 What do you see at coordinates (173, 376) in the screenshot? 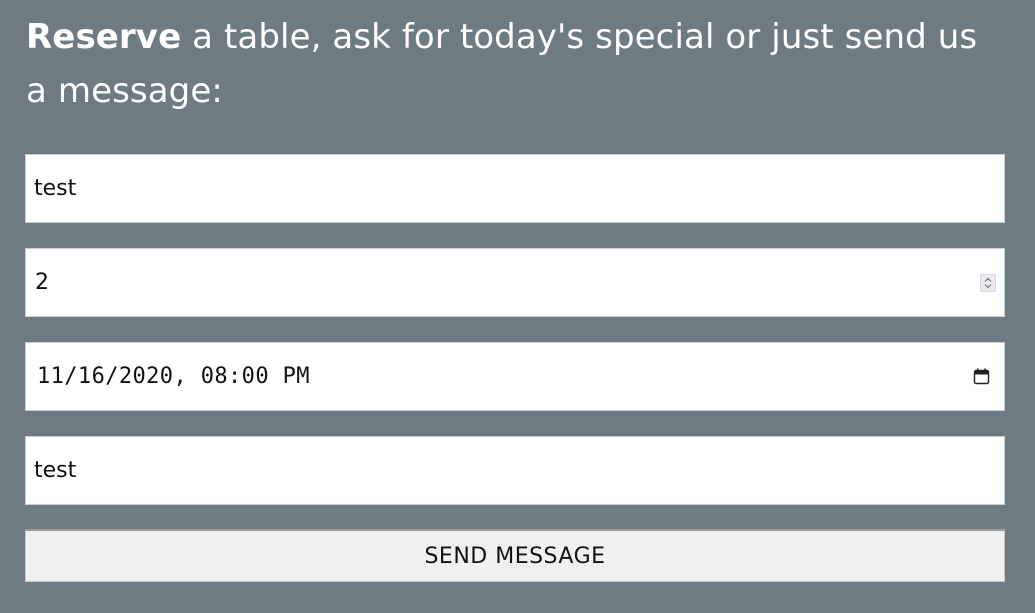
I see `datetime-value: 11/16/2020, 08:00 PM` at bounding box center [173, 376].